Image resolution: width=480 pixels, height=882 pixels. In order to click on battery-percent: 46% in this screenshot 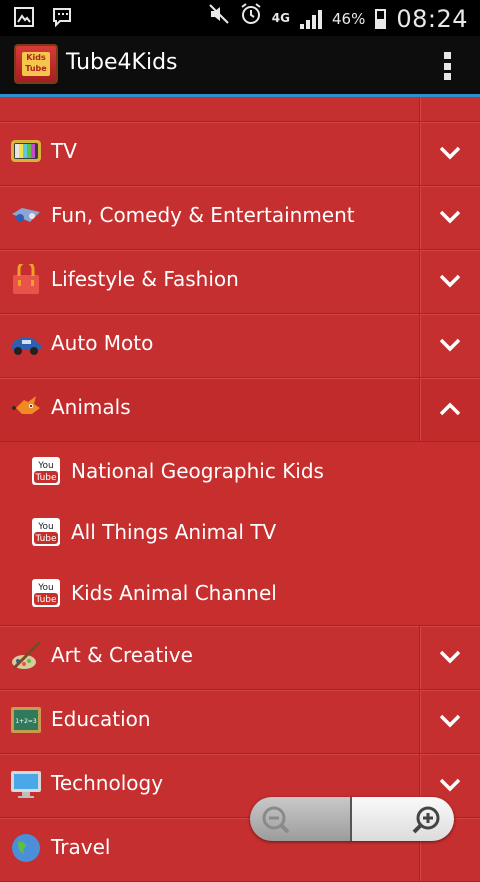, I will do `click(348, 18)`.